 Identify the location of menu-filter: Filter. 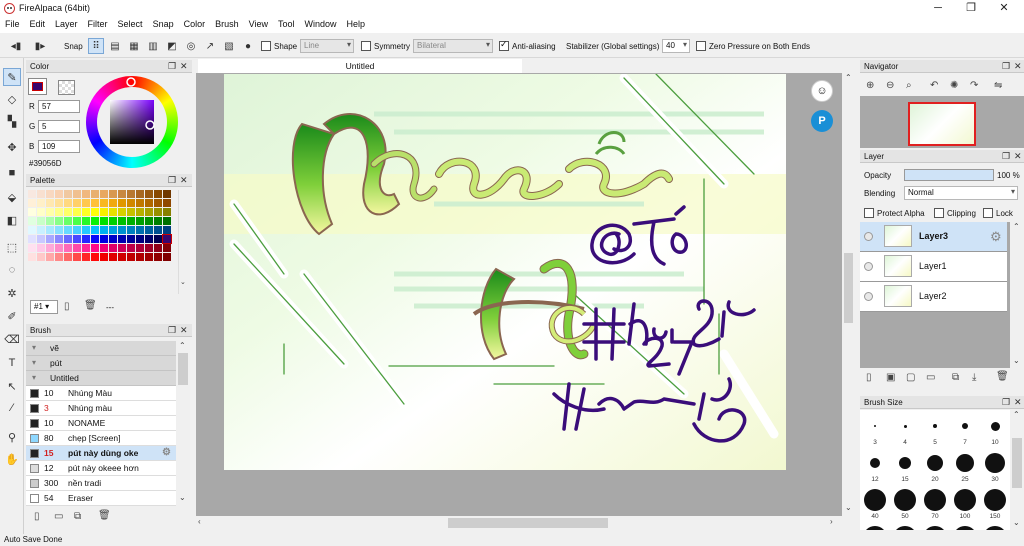
(98, 25).